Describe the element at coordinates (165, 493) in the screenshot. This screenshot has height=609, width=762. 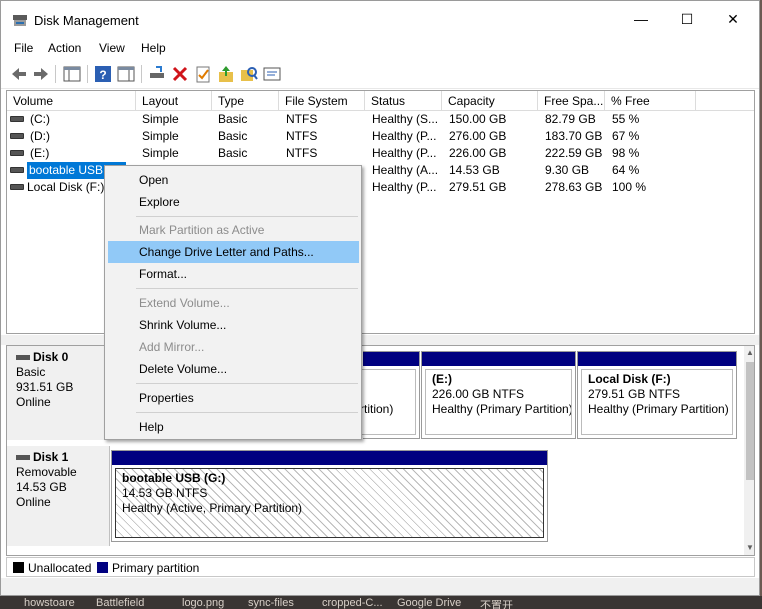
I see `partition-detail: 14.53 GB NTFS` at that location.